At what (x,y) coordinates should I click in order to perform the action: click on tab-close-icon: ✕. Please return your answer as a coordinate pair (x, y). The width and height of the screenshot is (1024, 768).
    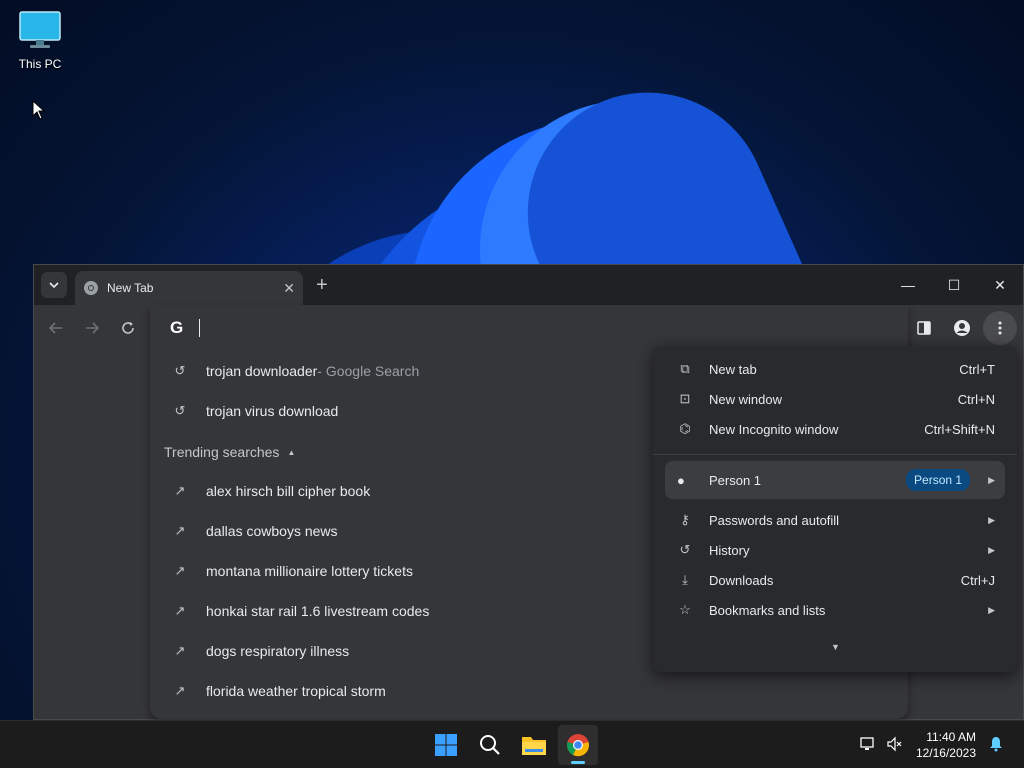
    Looking at the image, I should click on (289, 288).